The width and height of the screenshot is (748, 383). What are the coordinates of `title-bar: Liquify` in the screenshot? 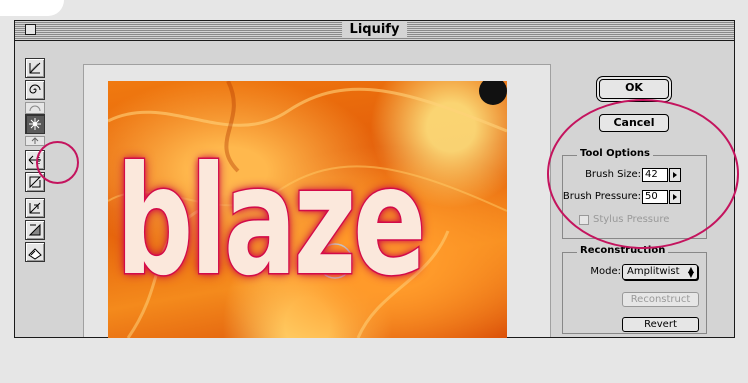 It's located at (374, 31).